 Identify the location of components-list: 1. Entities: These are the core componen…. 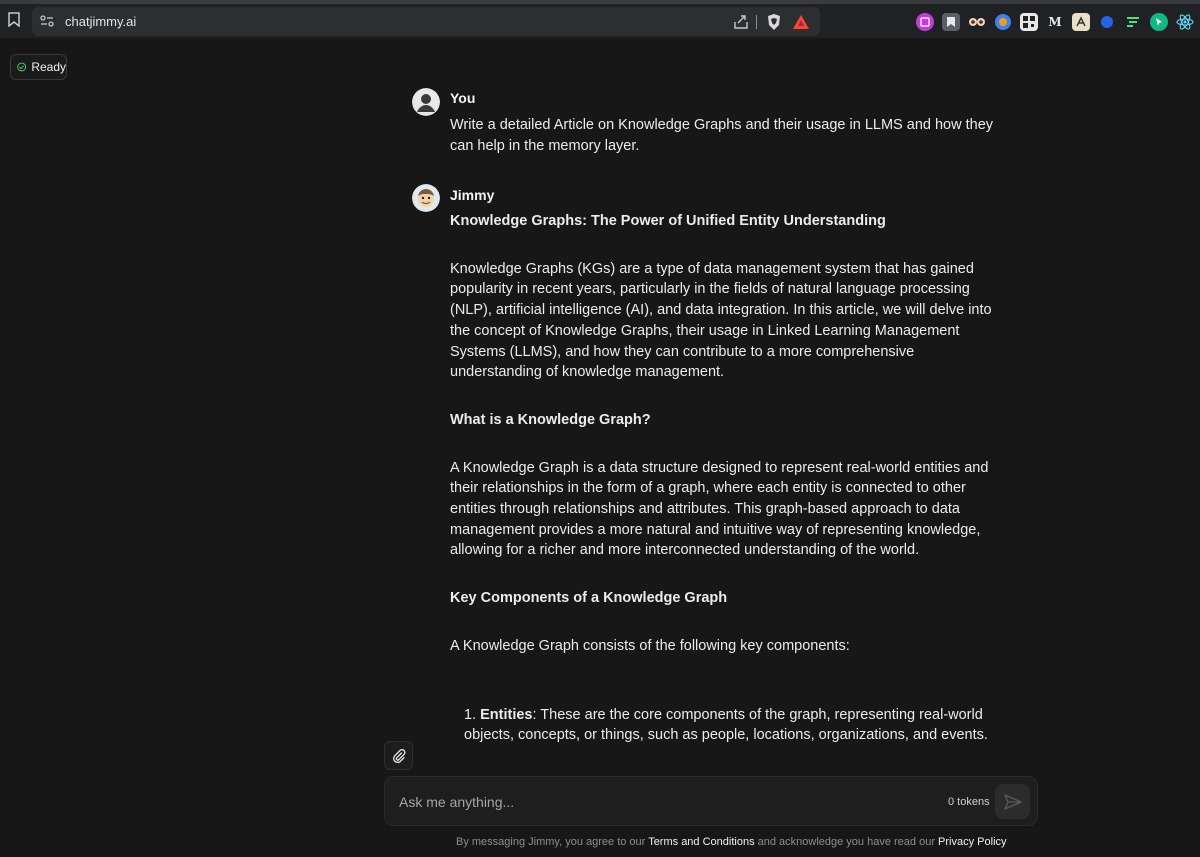
(730, 725).